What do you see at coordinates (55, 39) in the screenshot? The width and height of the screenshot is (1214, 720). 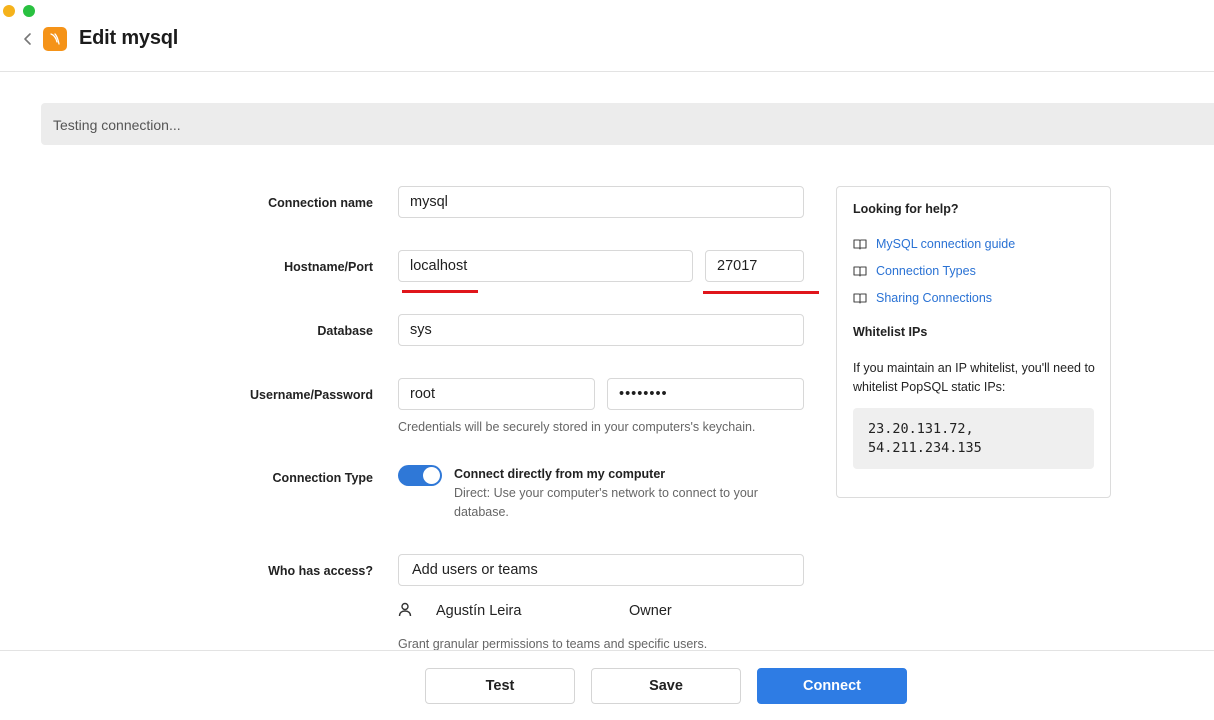 I see `mysql-logo-icon` at bounding box center [55, 39].